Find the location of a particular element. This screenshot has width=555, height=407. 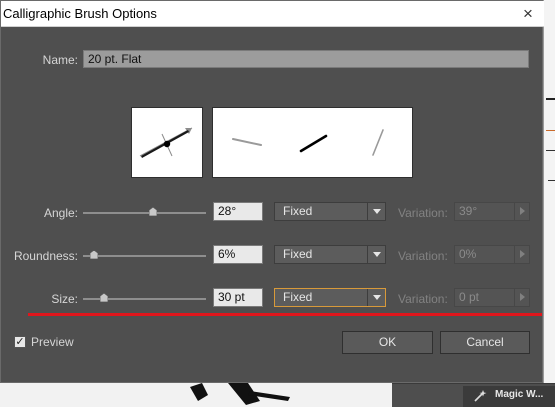

brush-shape-preview-icon is located at coordinates (166, 142).